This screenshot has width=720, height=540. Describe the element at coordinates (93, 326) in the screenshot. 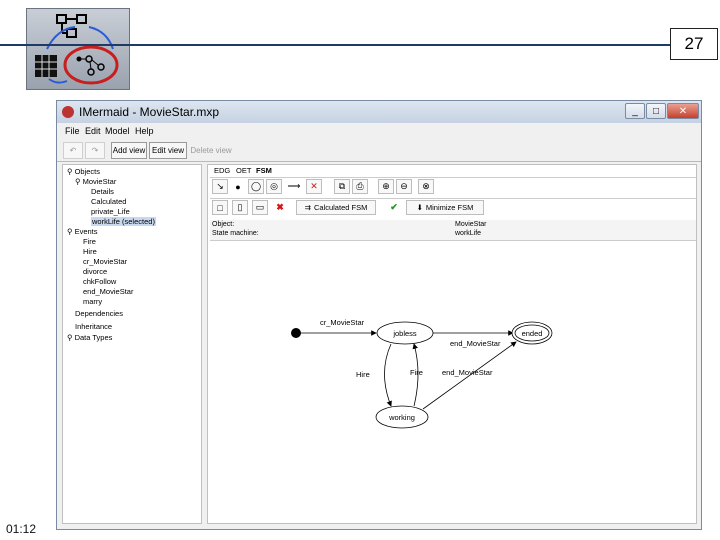

I see `tree-node-inheritance: Inheritance` at that location.